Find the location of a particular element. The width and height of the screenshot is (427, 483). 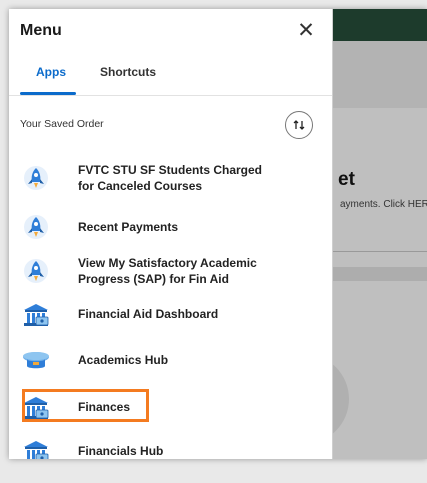

menu-item-label: Financials Hub is located at coordinates (121, 451).